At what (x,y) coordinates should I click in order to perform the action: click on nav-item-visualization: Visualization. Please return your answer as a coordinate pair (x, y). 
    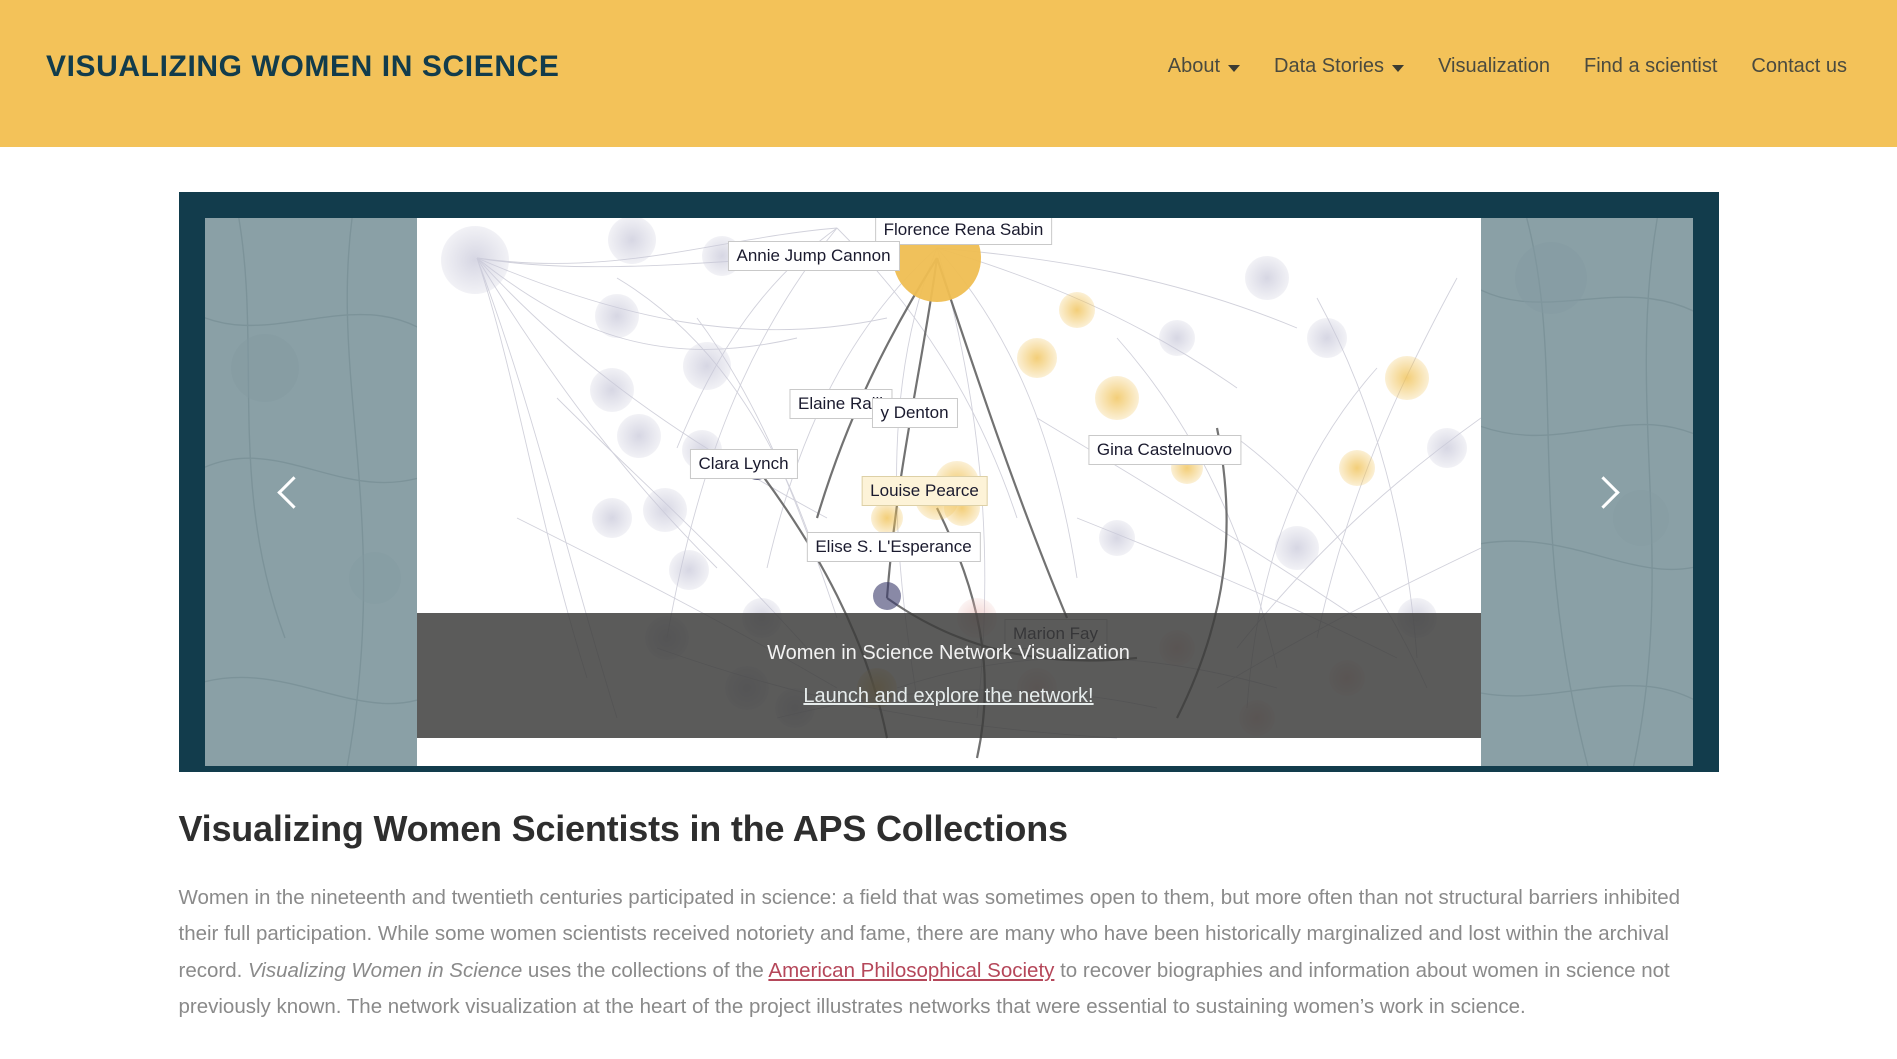
    Looking at the image, I should click on (1494, 66).